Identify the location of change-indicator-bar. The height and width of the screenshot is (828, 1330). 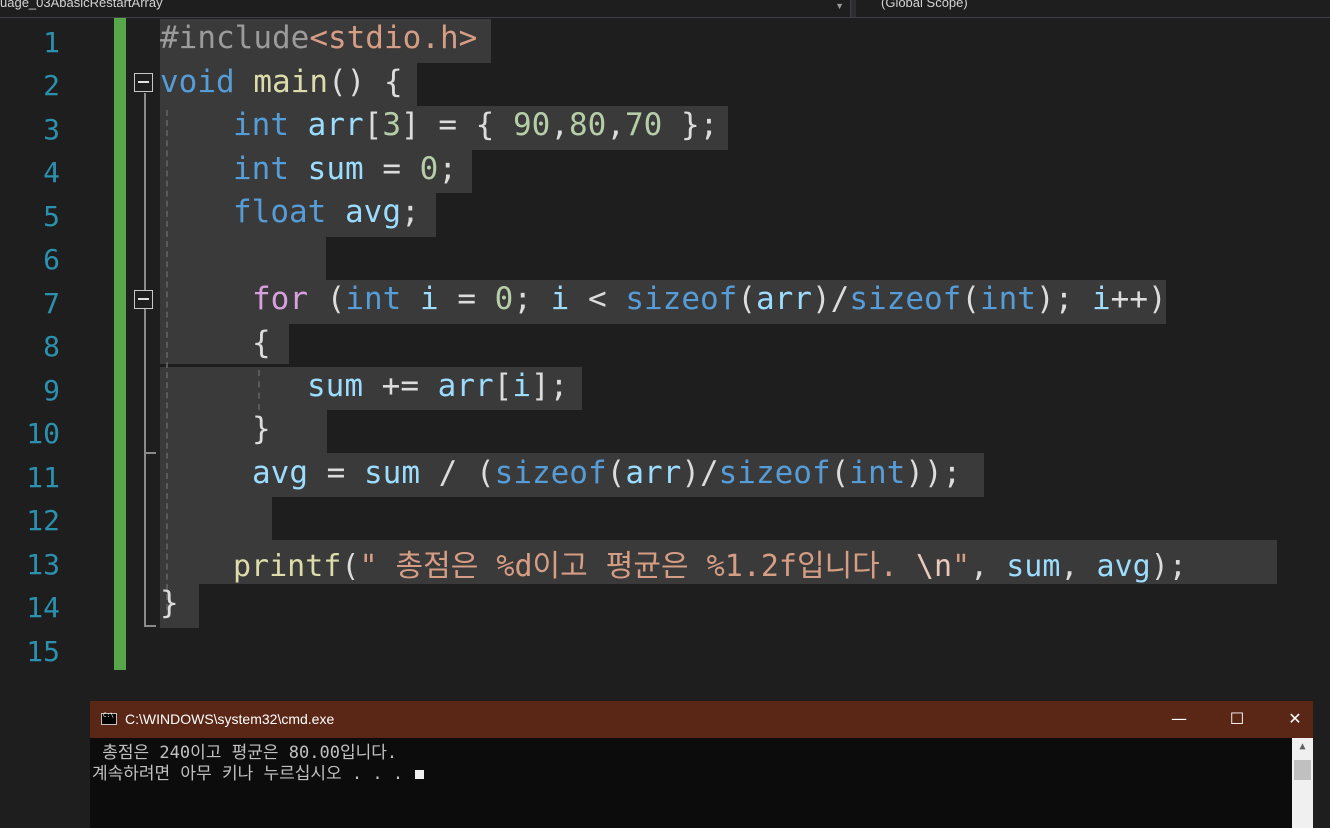
(120, 344).